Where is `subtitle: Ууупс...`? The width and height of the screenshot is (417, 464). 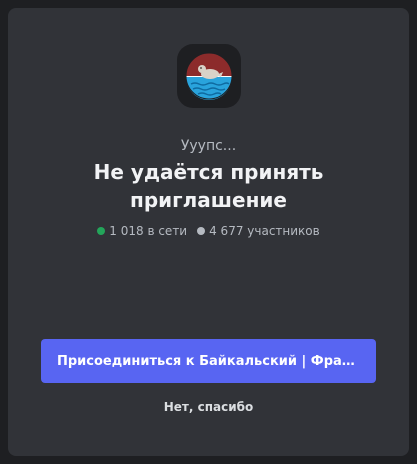 subtitle: Ууупс... is located at coordinates (208, 146).